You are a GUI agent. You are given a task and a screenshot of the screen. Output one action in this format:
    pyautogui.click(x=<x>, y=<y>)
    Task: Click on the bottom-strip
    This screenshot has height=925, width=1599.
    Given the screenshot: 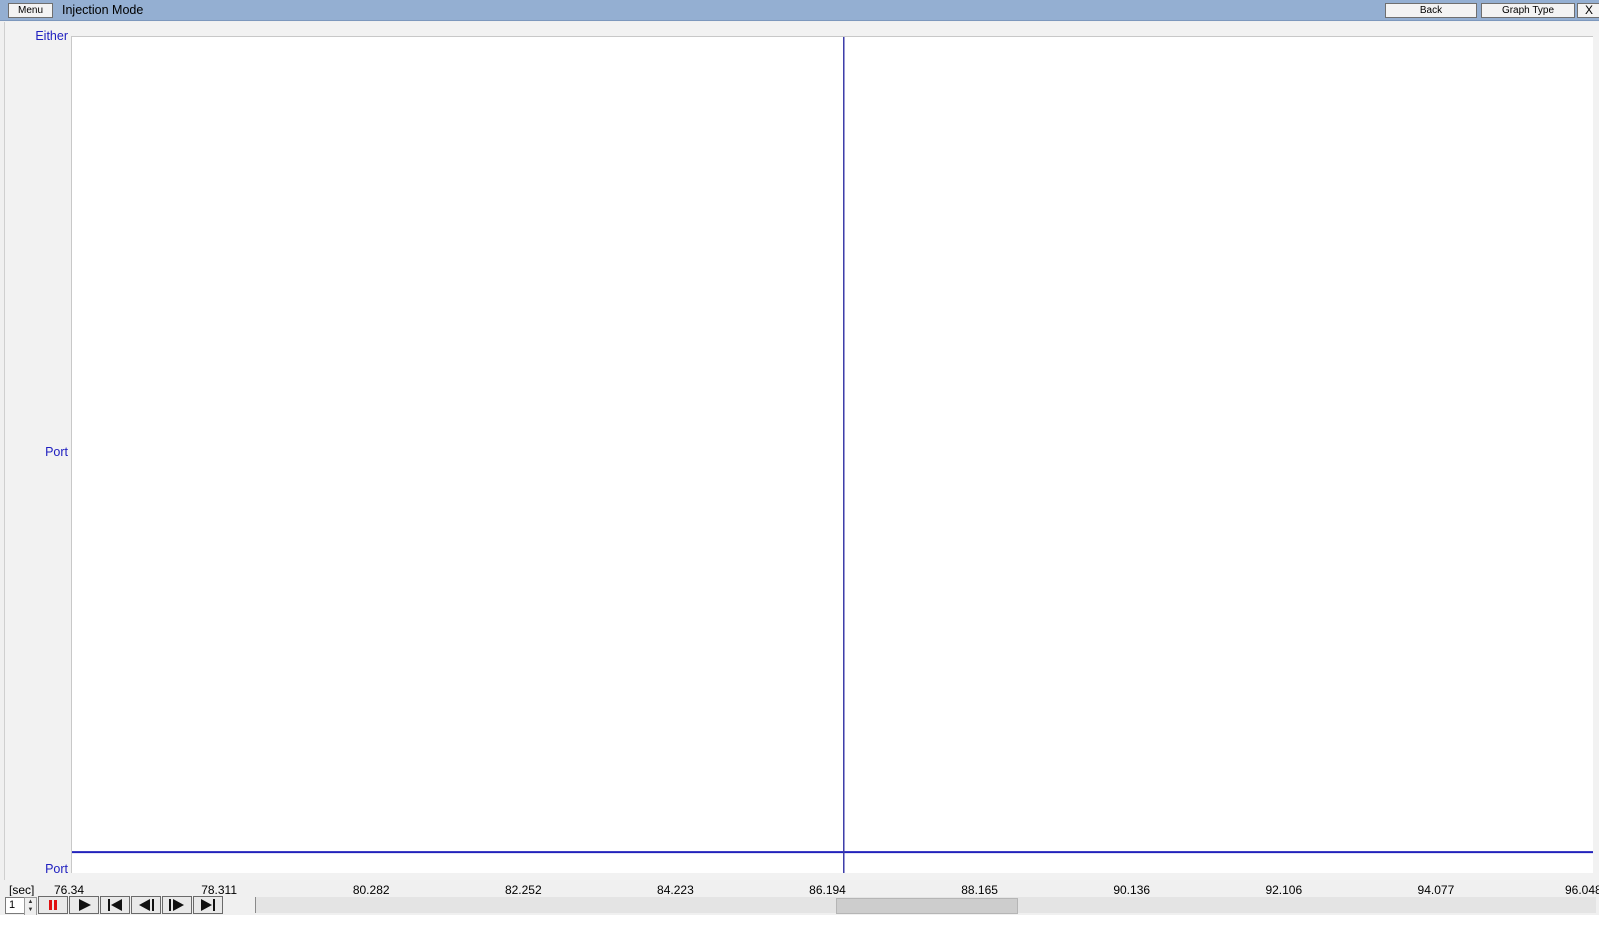 What is the action you would take?
    pyautogui.click(x=799, y=920)
    